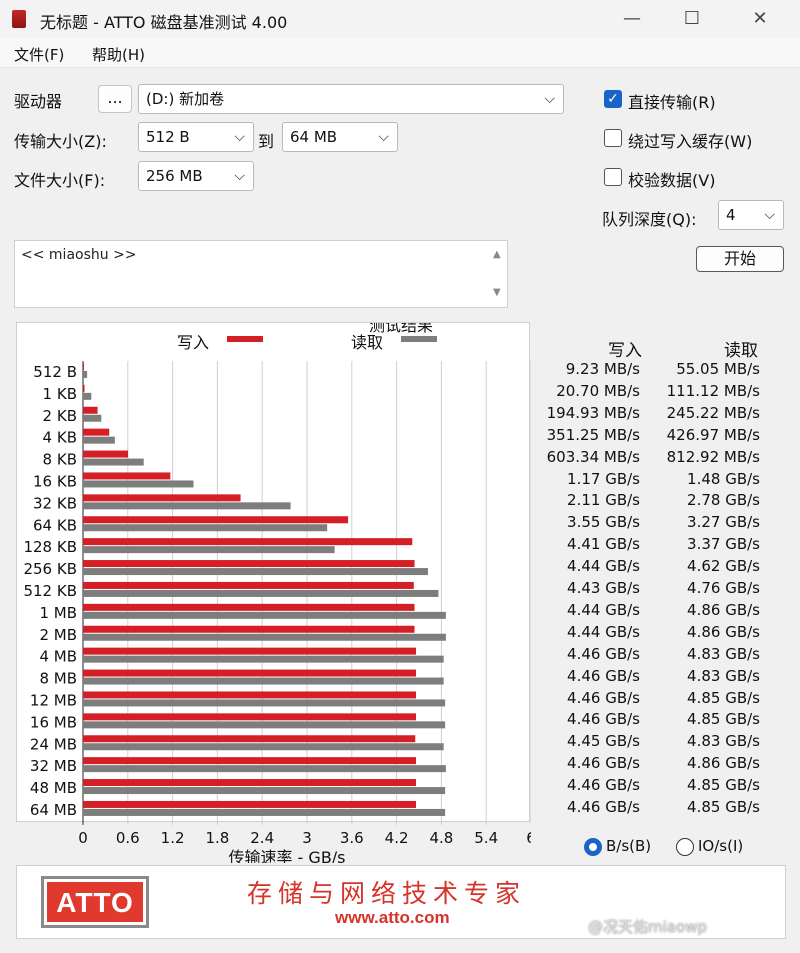 Image resolution: width=800 pixels, height=953 pixels. What do you see at coordinates (58, 657) in the screenshot?
I see `y-tick-label: 4 MB` at bounding box center [58, 657].